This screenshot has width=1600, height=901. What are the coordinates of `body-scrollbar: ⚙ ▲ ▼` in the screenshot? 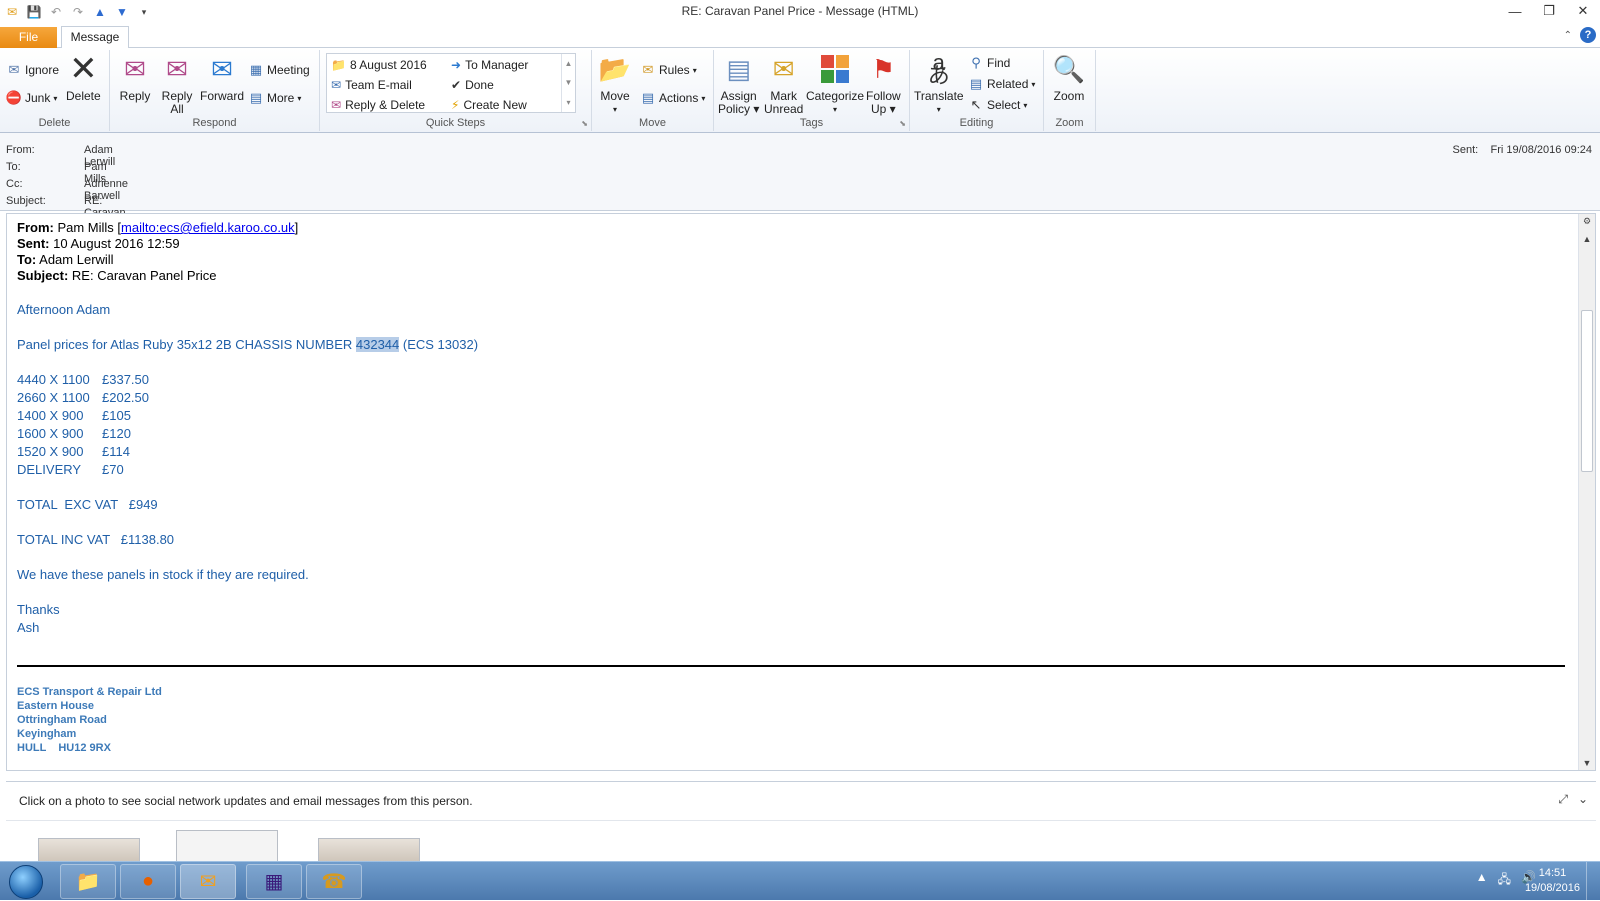 It's located at (1586, 492).